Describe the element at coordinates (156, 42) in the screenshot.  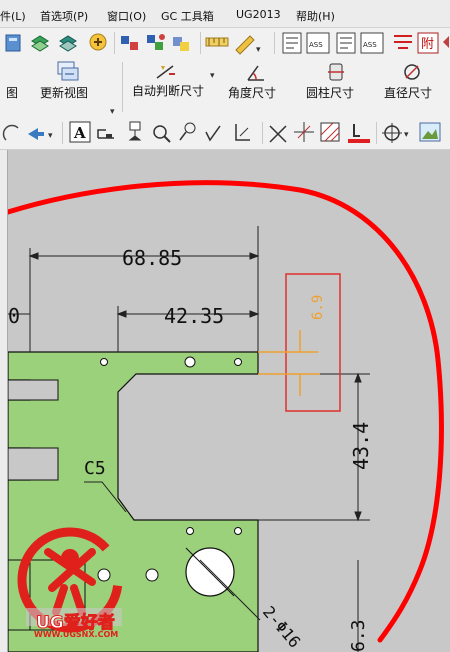
I see `detail-icon` at that location.